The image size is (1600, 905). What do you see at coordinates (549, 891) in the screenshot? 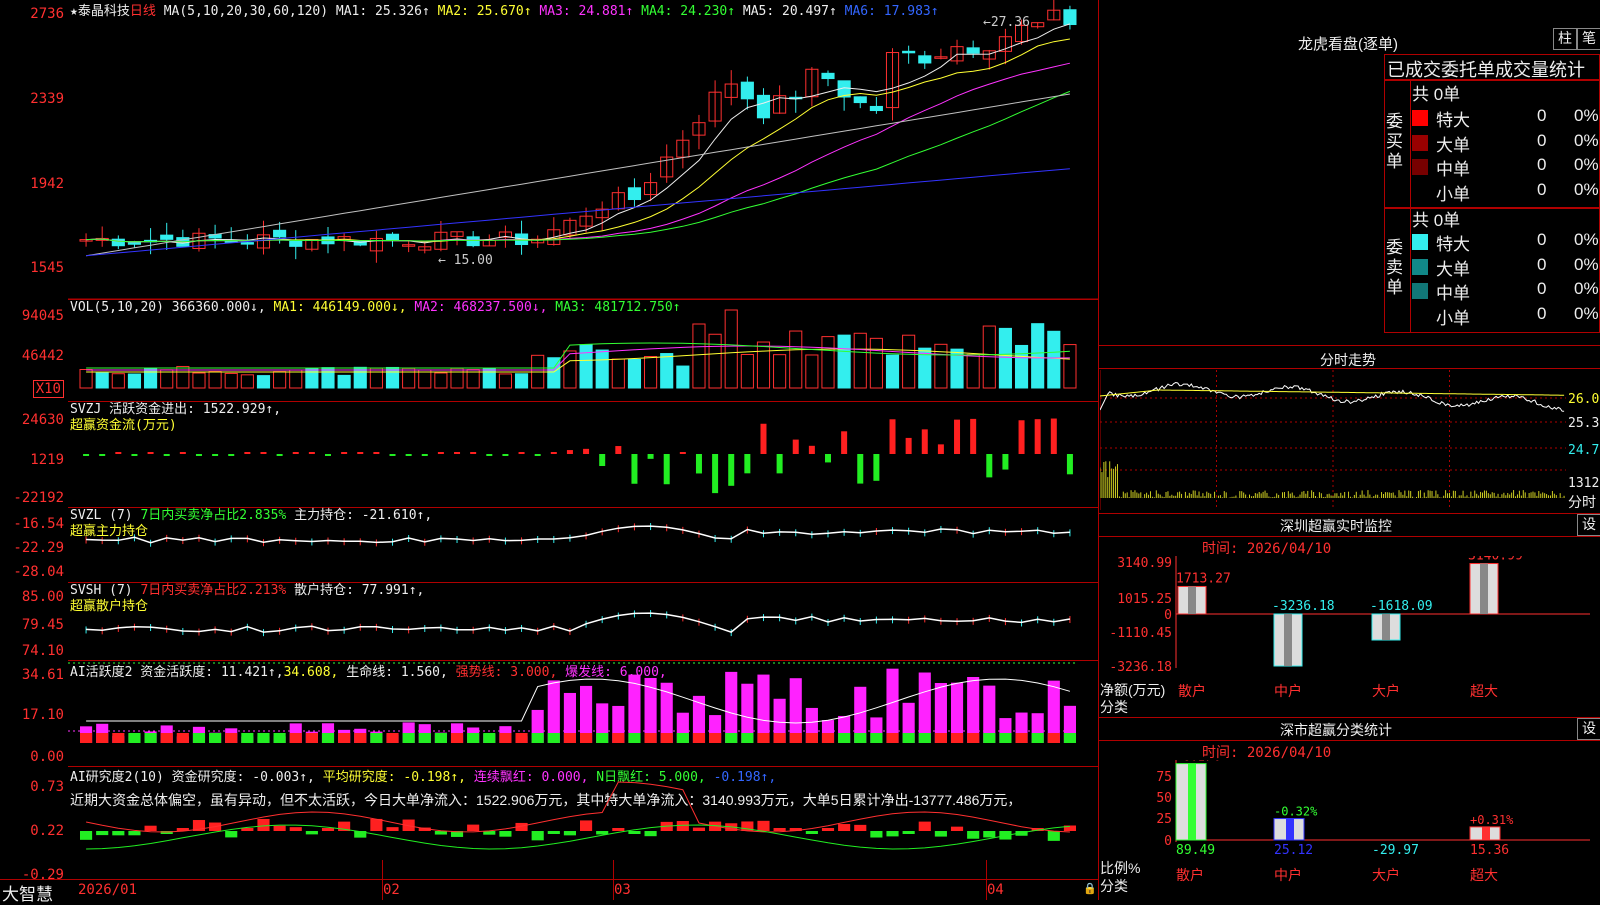
I see `x-axis: 大智慧 2026/01 02 03 04 🔒` at bounding box center [549, 891].